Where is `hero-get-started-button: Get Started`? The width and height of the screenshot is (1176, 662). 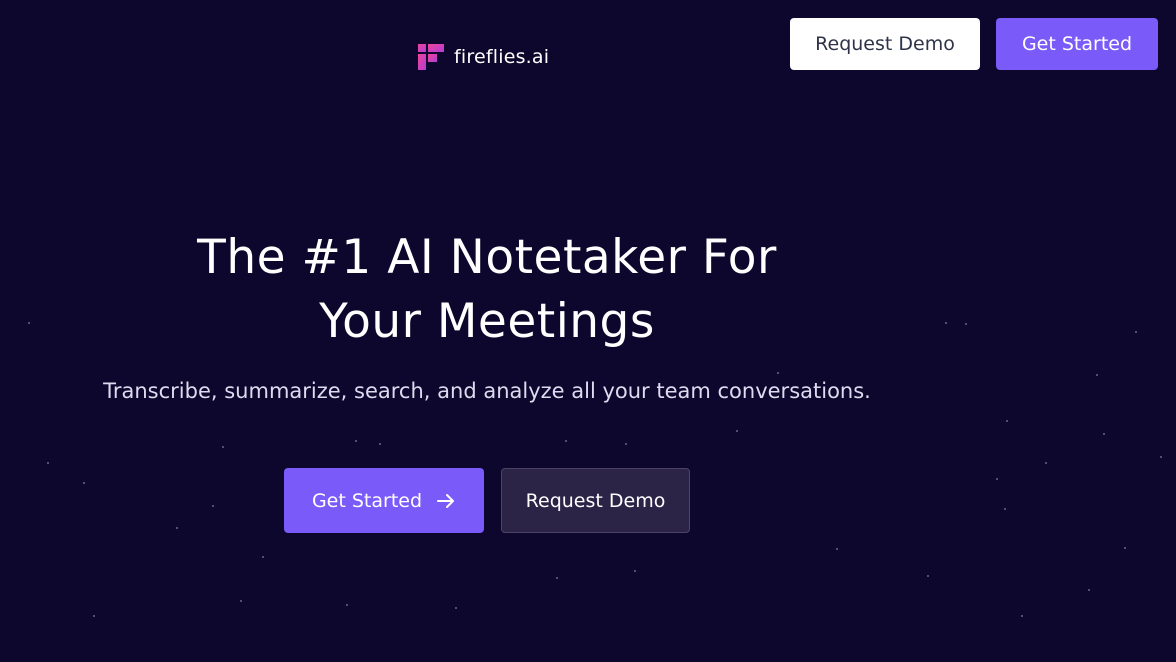
hero-get-started-button: Get Started is located at coordinates (384, 500).